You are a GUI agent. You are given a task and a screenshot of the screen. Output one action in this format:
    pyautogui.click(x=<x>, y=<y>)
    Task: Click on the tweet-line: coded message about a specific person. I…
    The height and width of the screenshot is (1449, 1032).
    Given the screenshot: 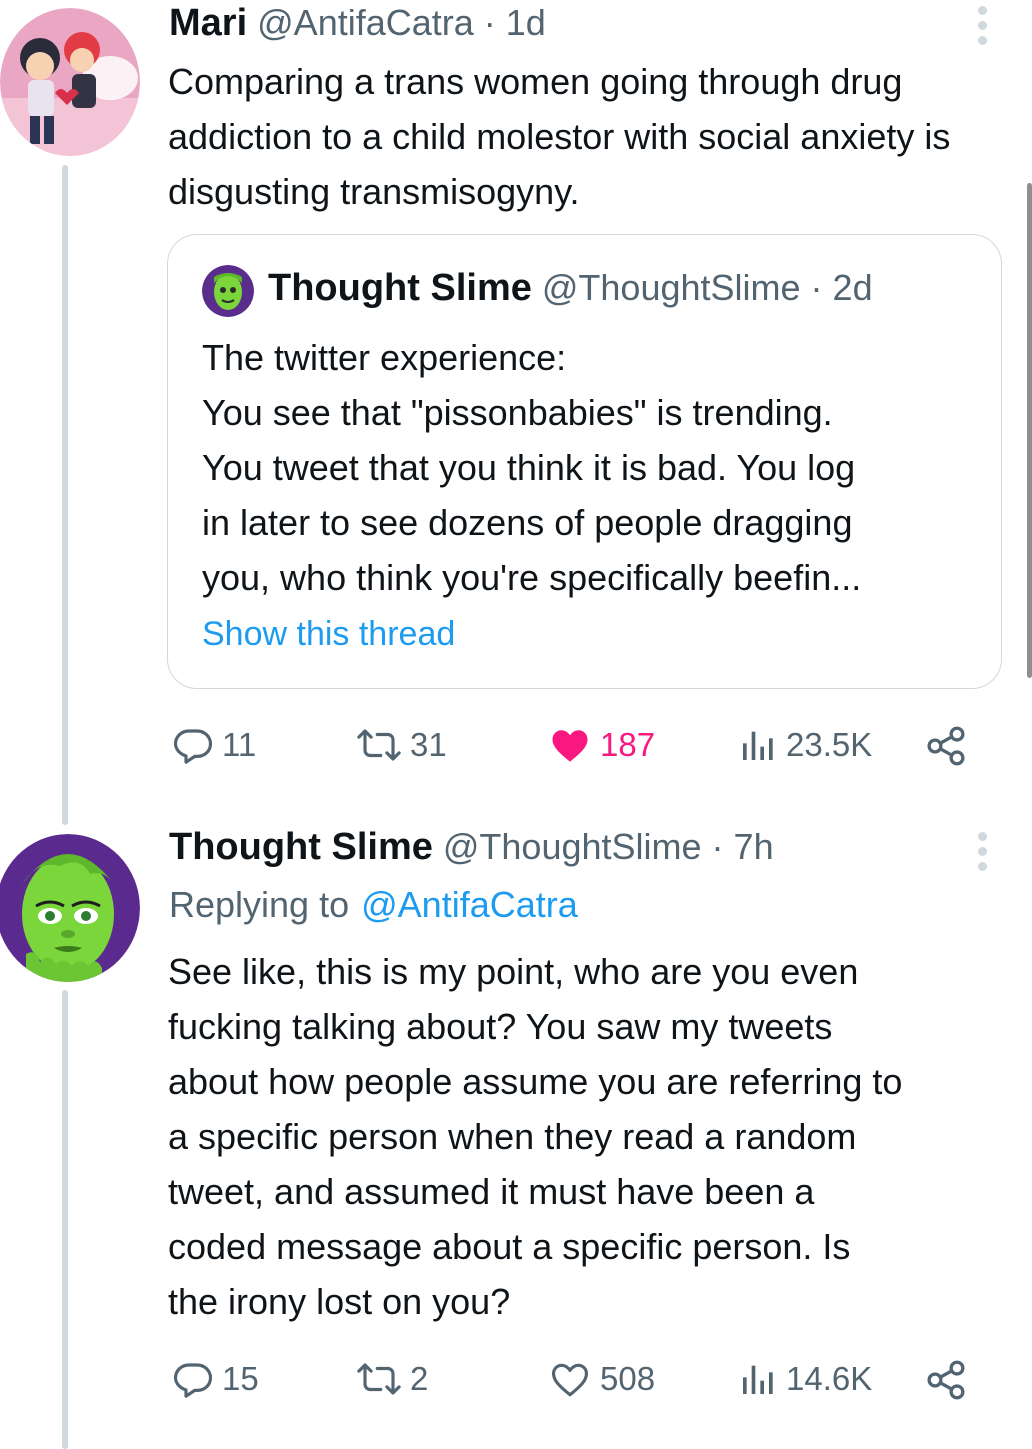 What is the action you would take?
    pyautogui.click(x=509, y=1246)
    